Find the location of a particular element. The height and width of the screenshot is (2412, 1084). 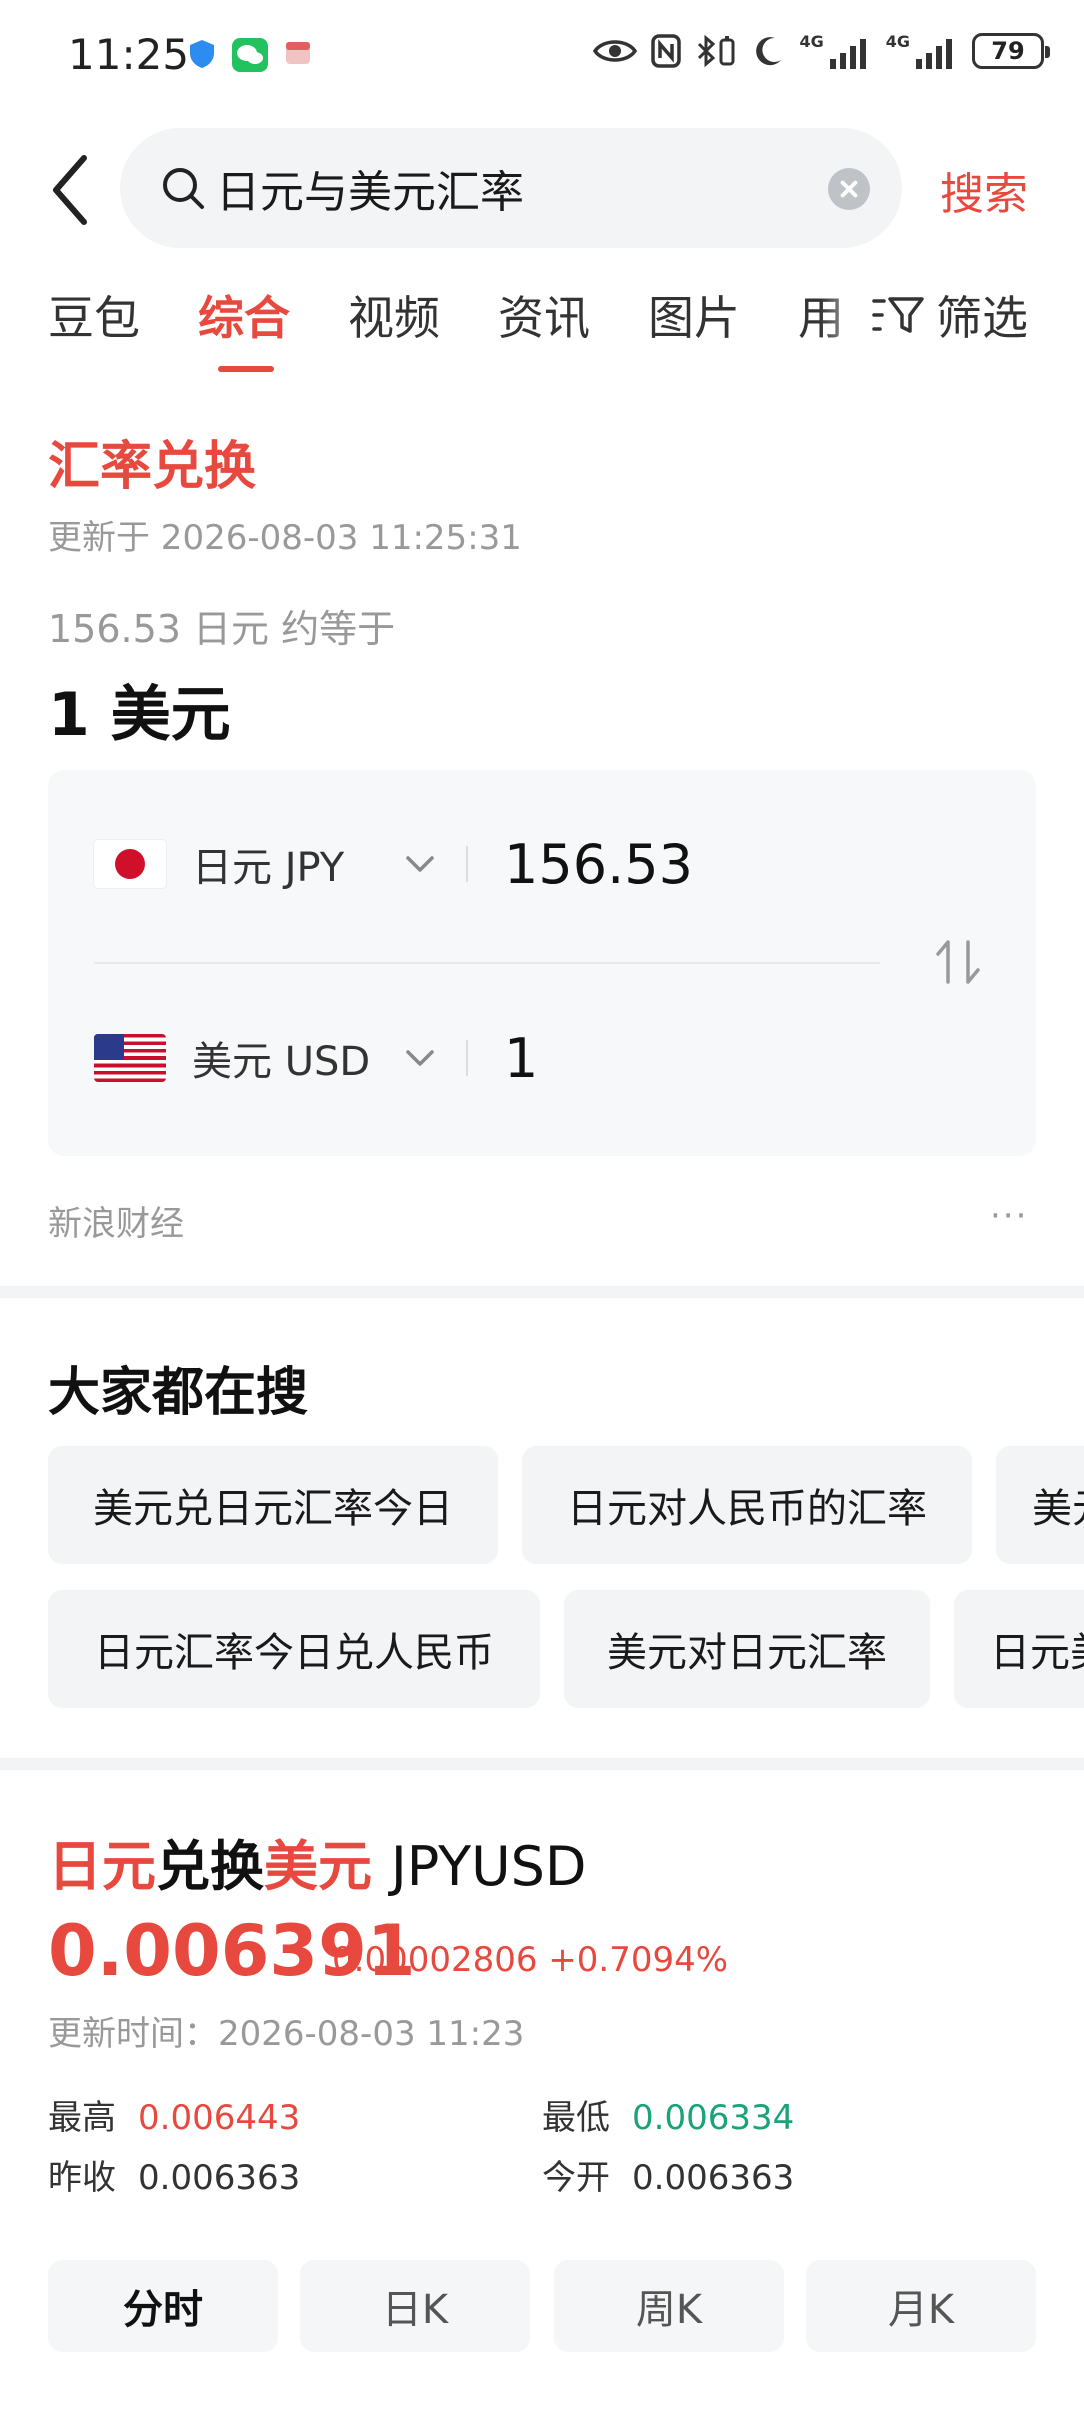

hot-search-chip: 日元美 is located at coordinates (1019, 1649).